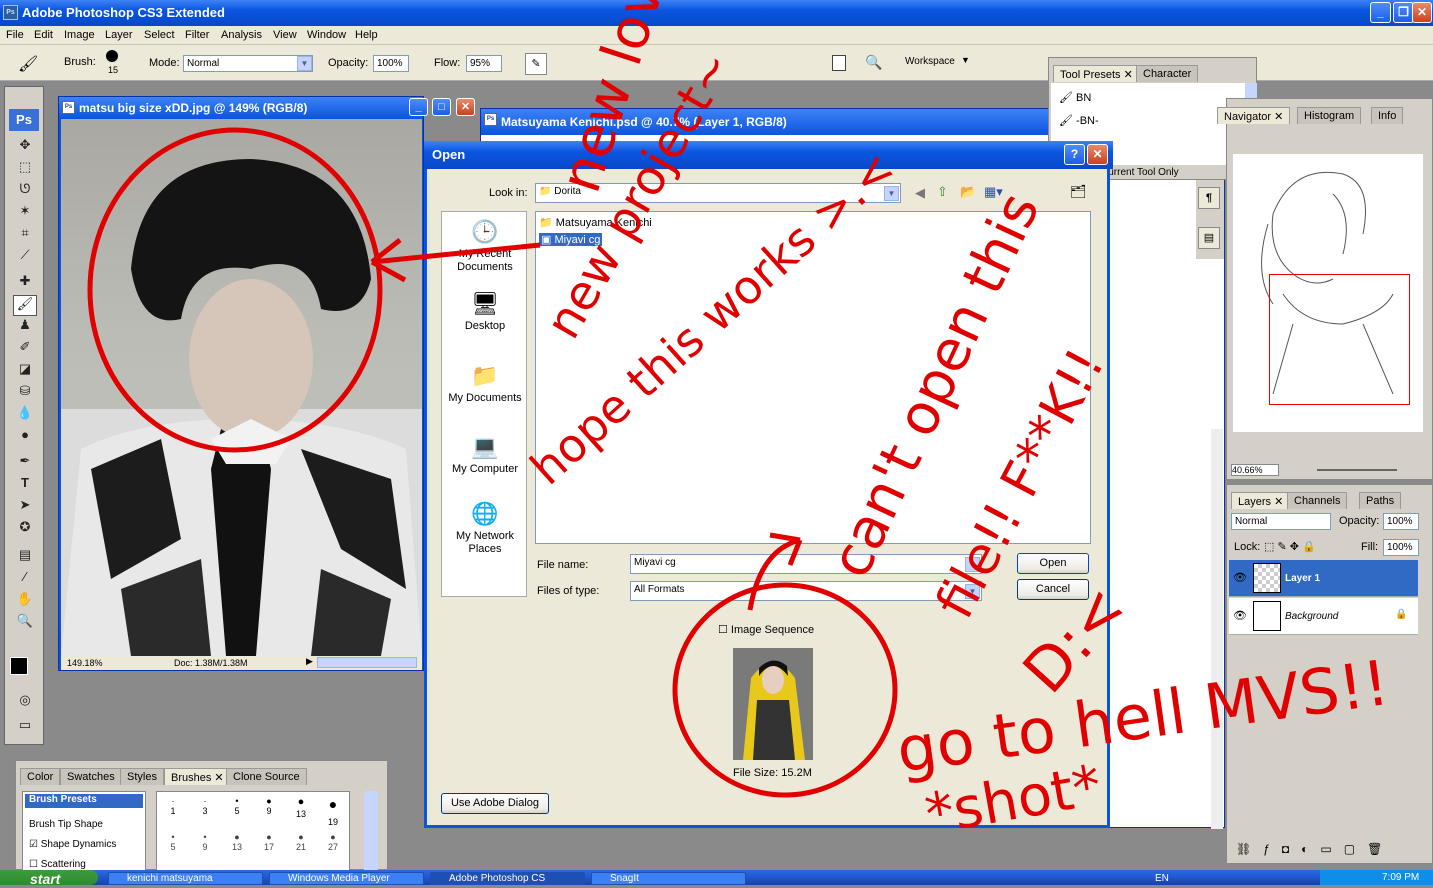 Image resolution: width=1433 pixels, height=888 pixels. Describe the element at coordinates (1329, 115) in the screenshot. I see `tab-histogram: Histogram` at that location.